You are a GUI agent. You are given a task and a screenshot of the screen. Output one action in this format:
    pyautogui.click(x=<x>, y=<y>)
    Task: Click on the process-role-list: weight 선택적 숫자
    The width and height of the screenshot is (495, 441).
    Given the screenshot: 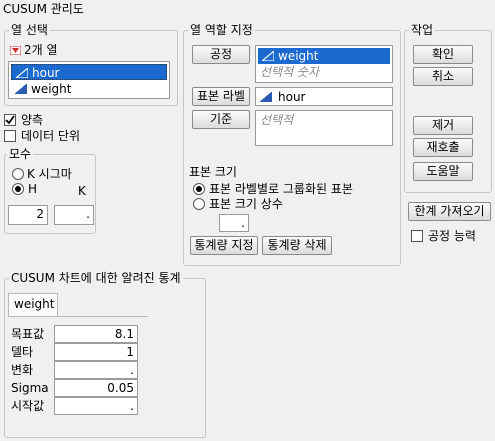 What is the action you would take?
    pyautogui.click(x=324, y=64)
    